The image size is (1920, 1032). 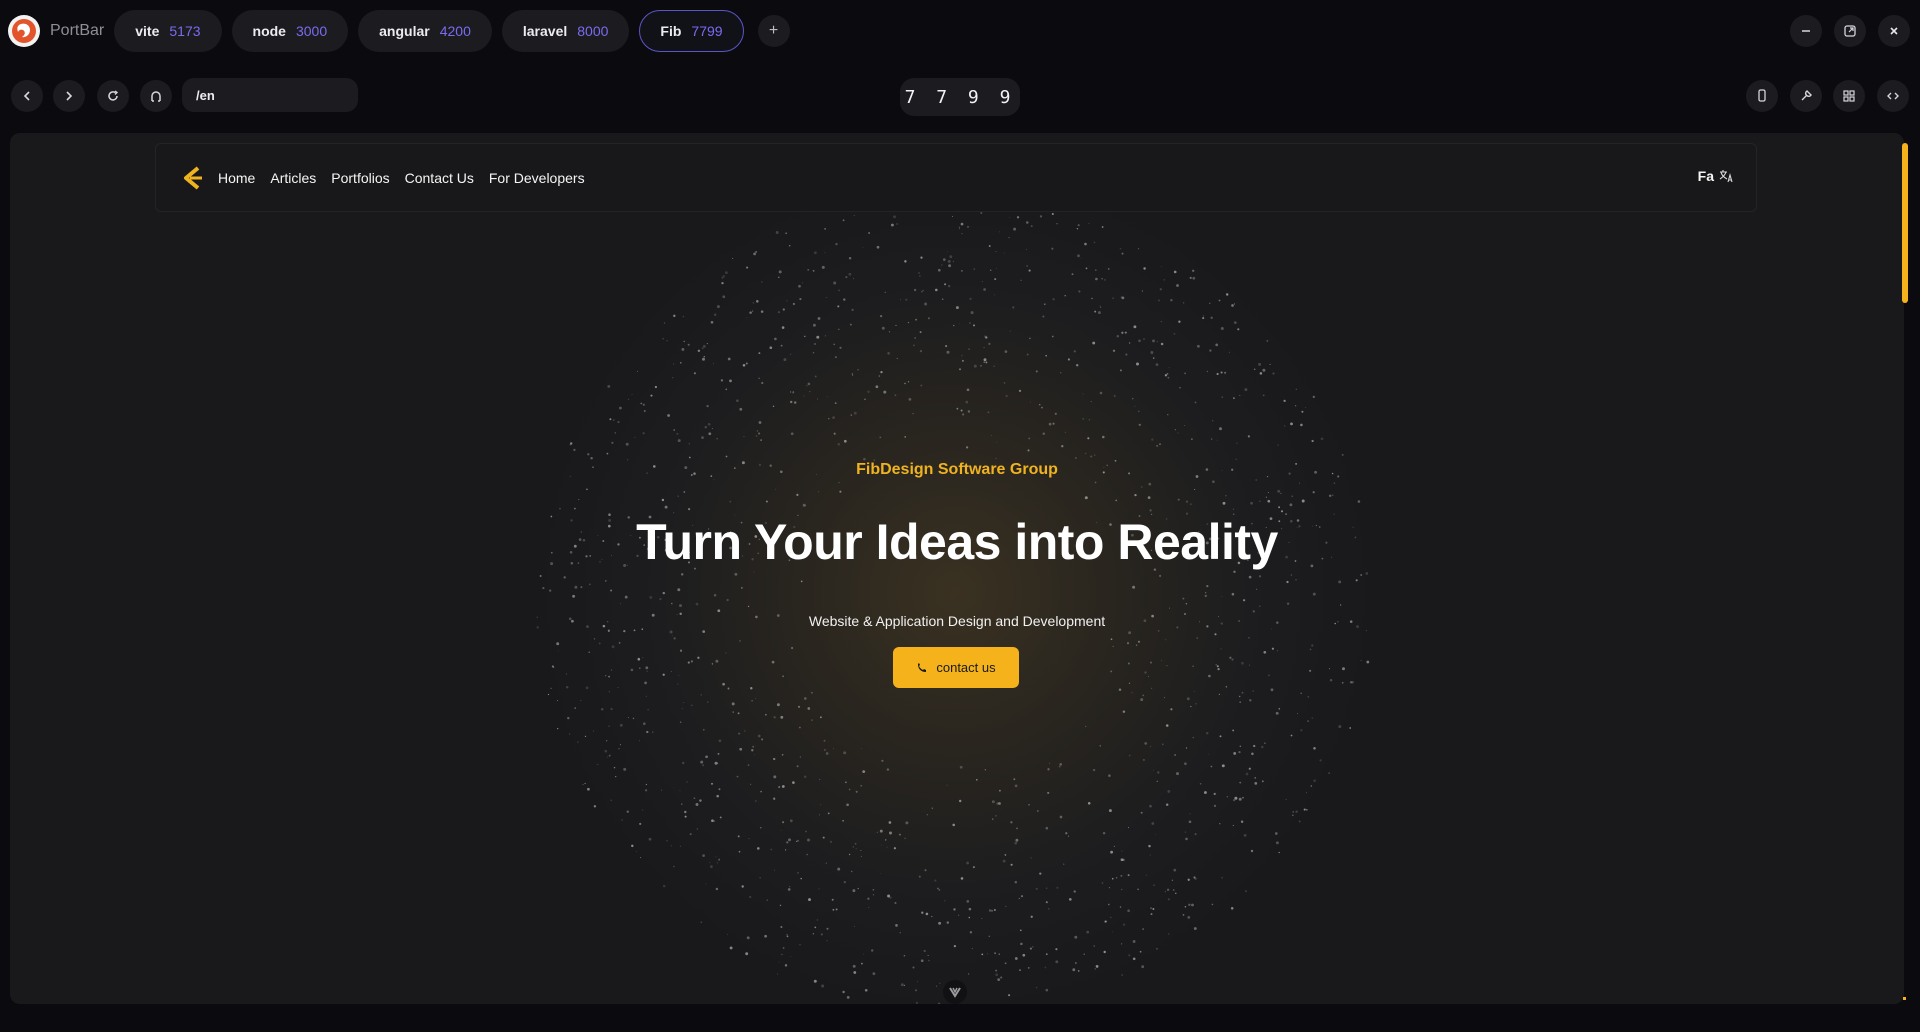 What do you see at coordinates (192, 178) in the screenshot?
I see `fibdesign-logo-icon` at bounding box center [192, 178].